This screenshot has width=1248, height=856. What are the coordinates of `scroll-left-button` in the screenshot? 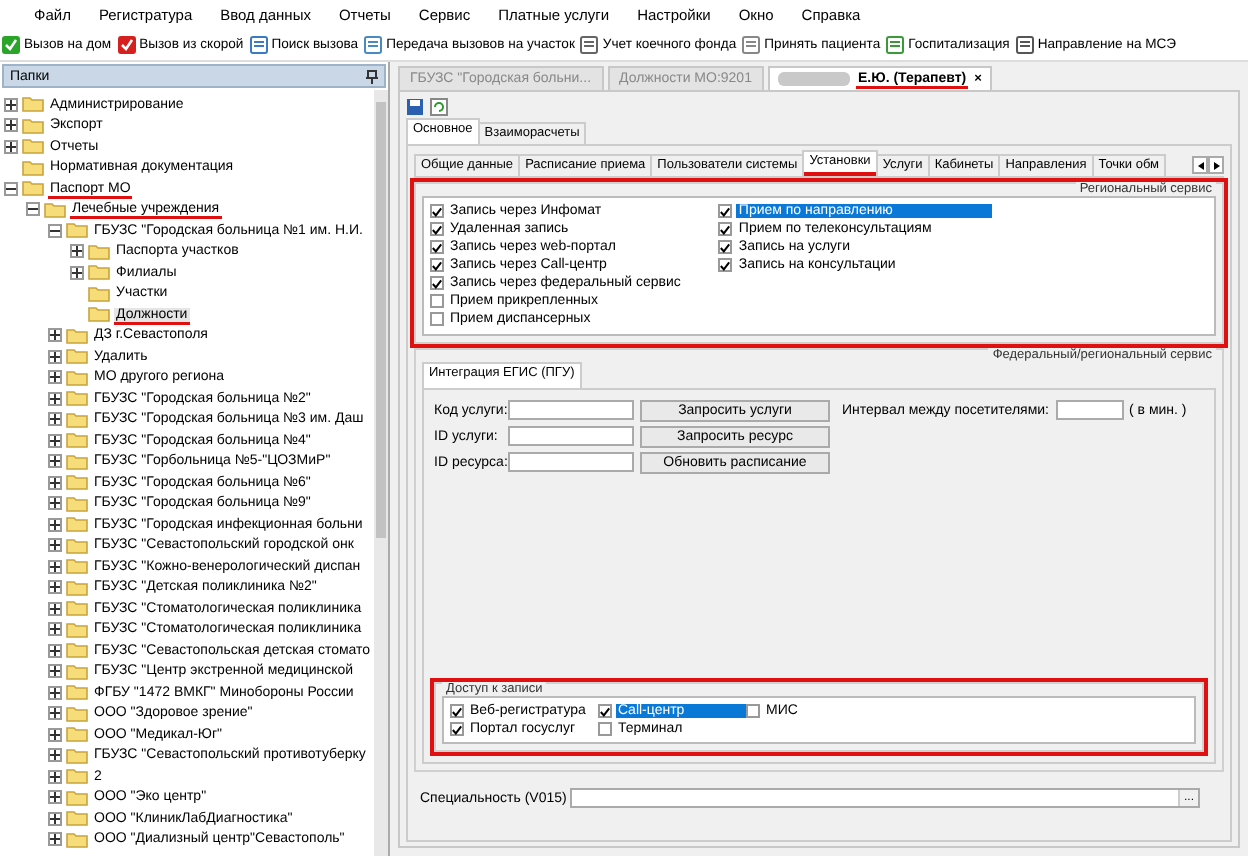 It's located at (1200, 165).